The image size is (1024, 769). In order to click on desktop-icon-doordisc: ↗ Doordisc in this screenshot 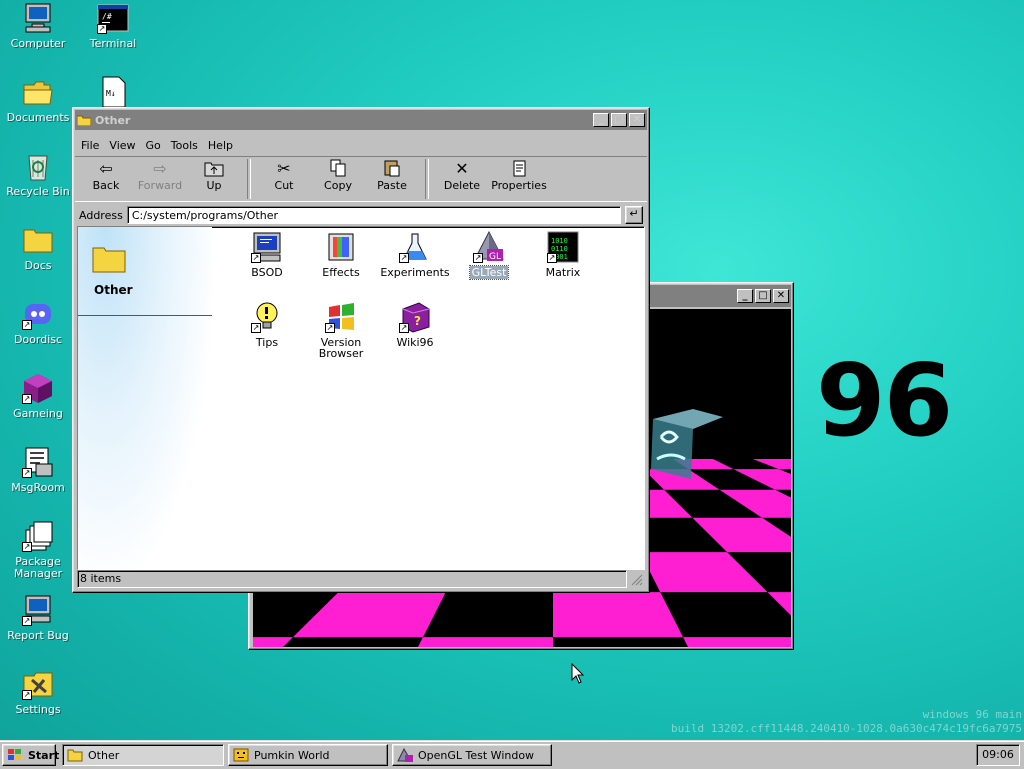, I will do `click(38, 322)`.